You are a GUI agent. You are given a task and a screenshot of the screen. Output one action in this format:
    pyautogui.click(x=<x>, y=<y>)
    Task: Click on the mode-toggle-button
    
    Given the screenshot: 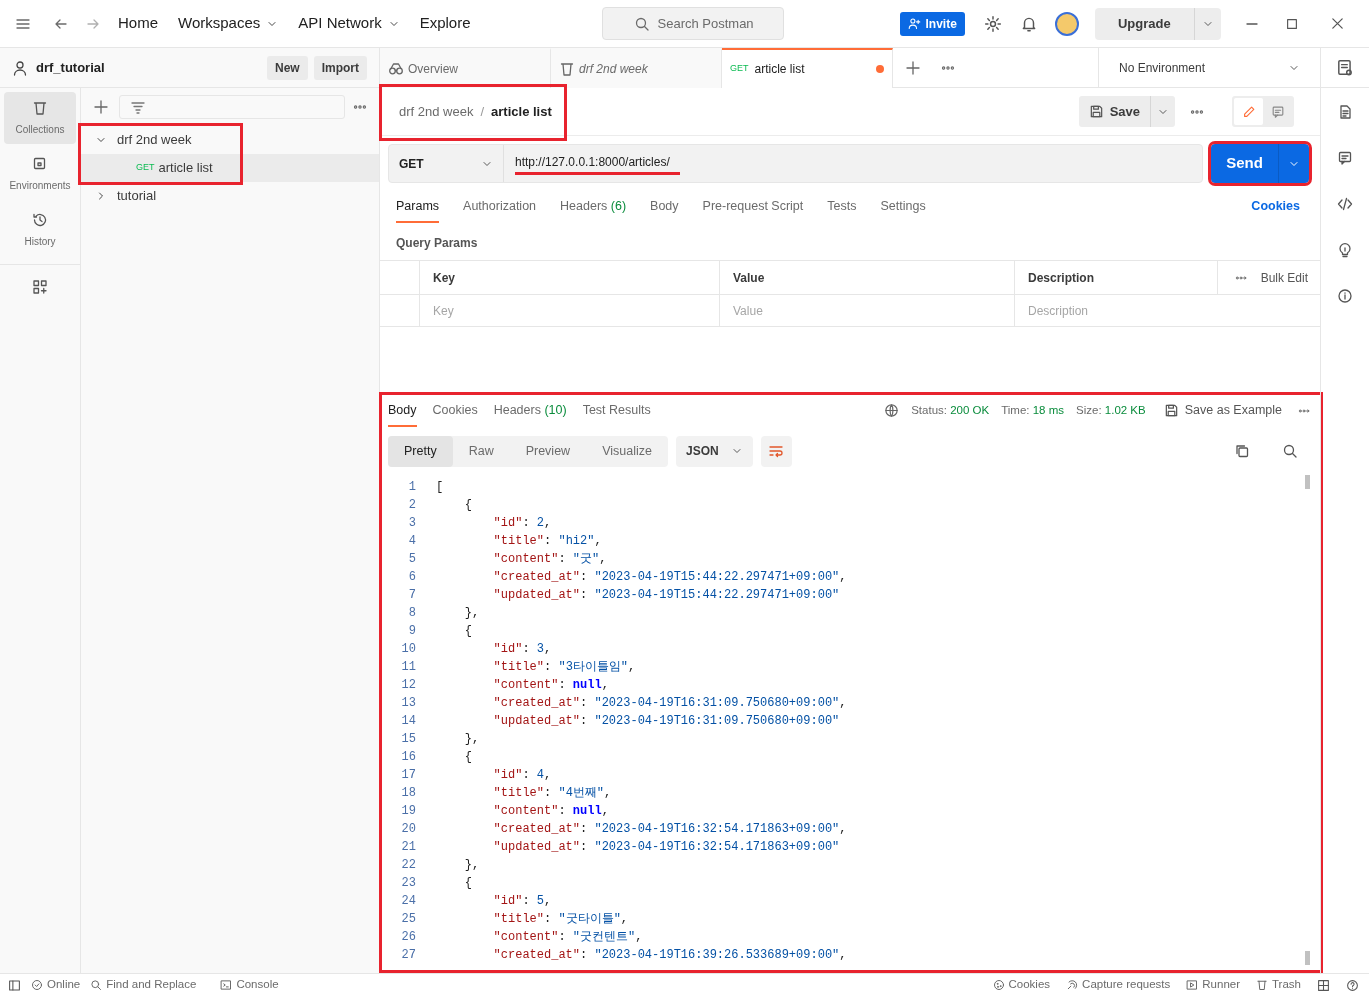 What is the action you would take?
    pyautogui.click(x=1248, y=111)
    